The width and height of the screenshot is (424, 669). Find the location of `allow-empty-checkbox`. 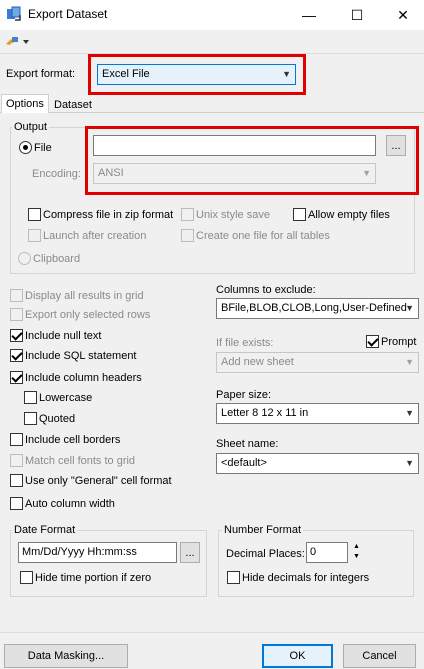

allow-empty-checkbox is located at coordinates (299, 214).